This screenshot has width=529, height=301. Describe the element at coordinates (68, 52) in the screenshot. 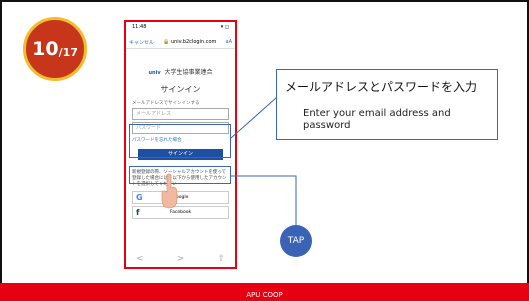

I see `page-total: /17` at that location.